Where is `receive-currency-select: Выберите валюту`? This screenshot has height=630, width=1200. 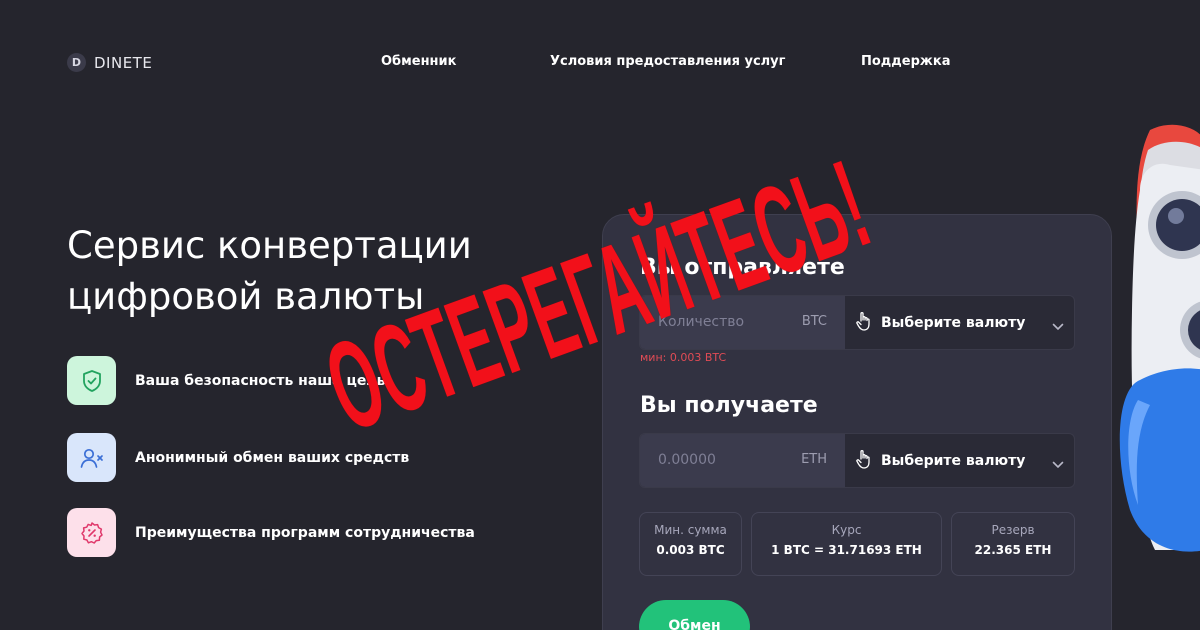 receive-currency-select: Выберите валюту is located at coordinates (959, 460).